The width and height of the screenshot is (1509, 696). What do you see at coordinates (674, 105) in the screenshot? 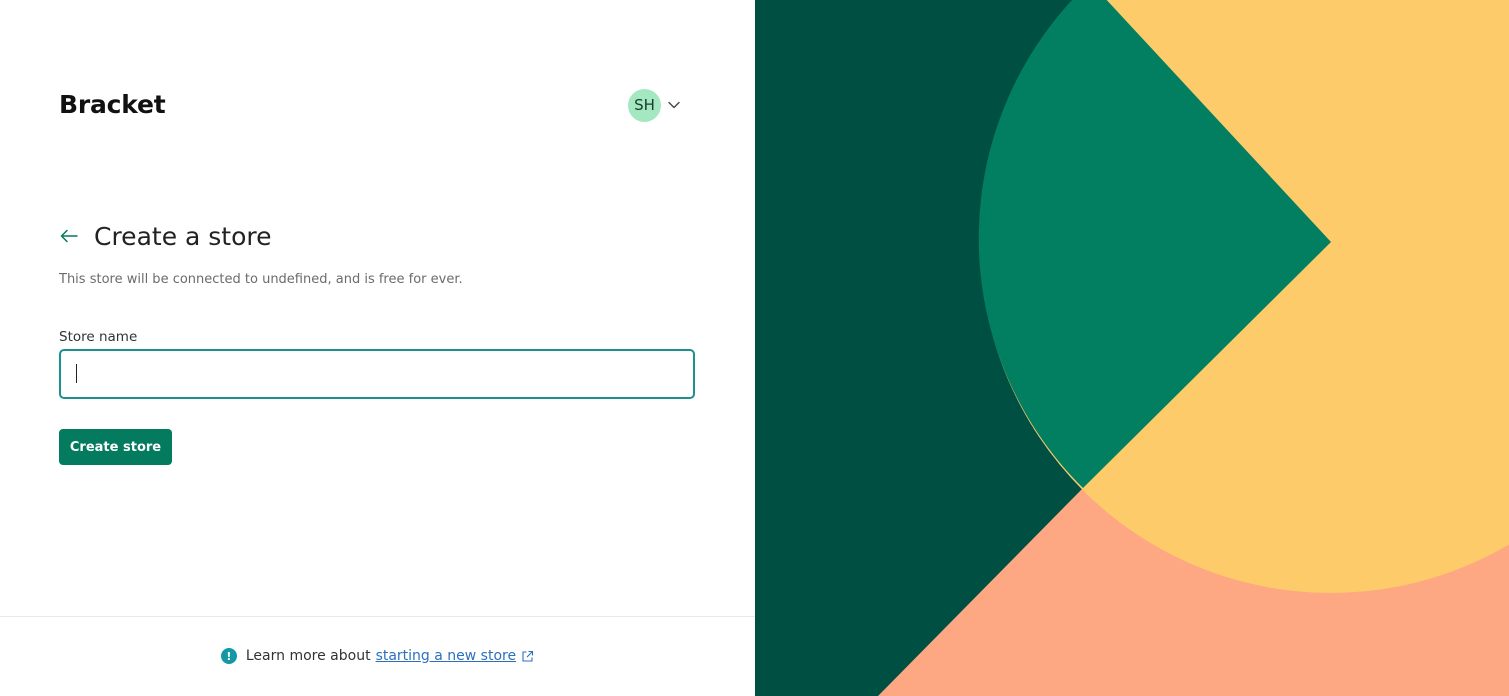
I see `chevron-down-icon` at bounding box center [674, 105].